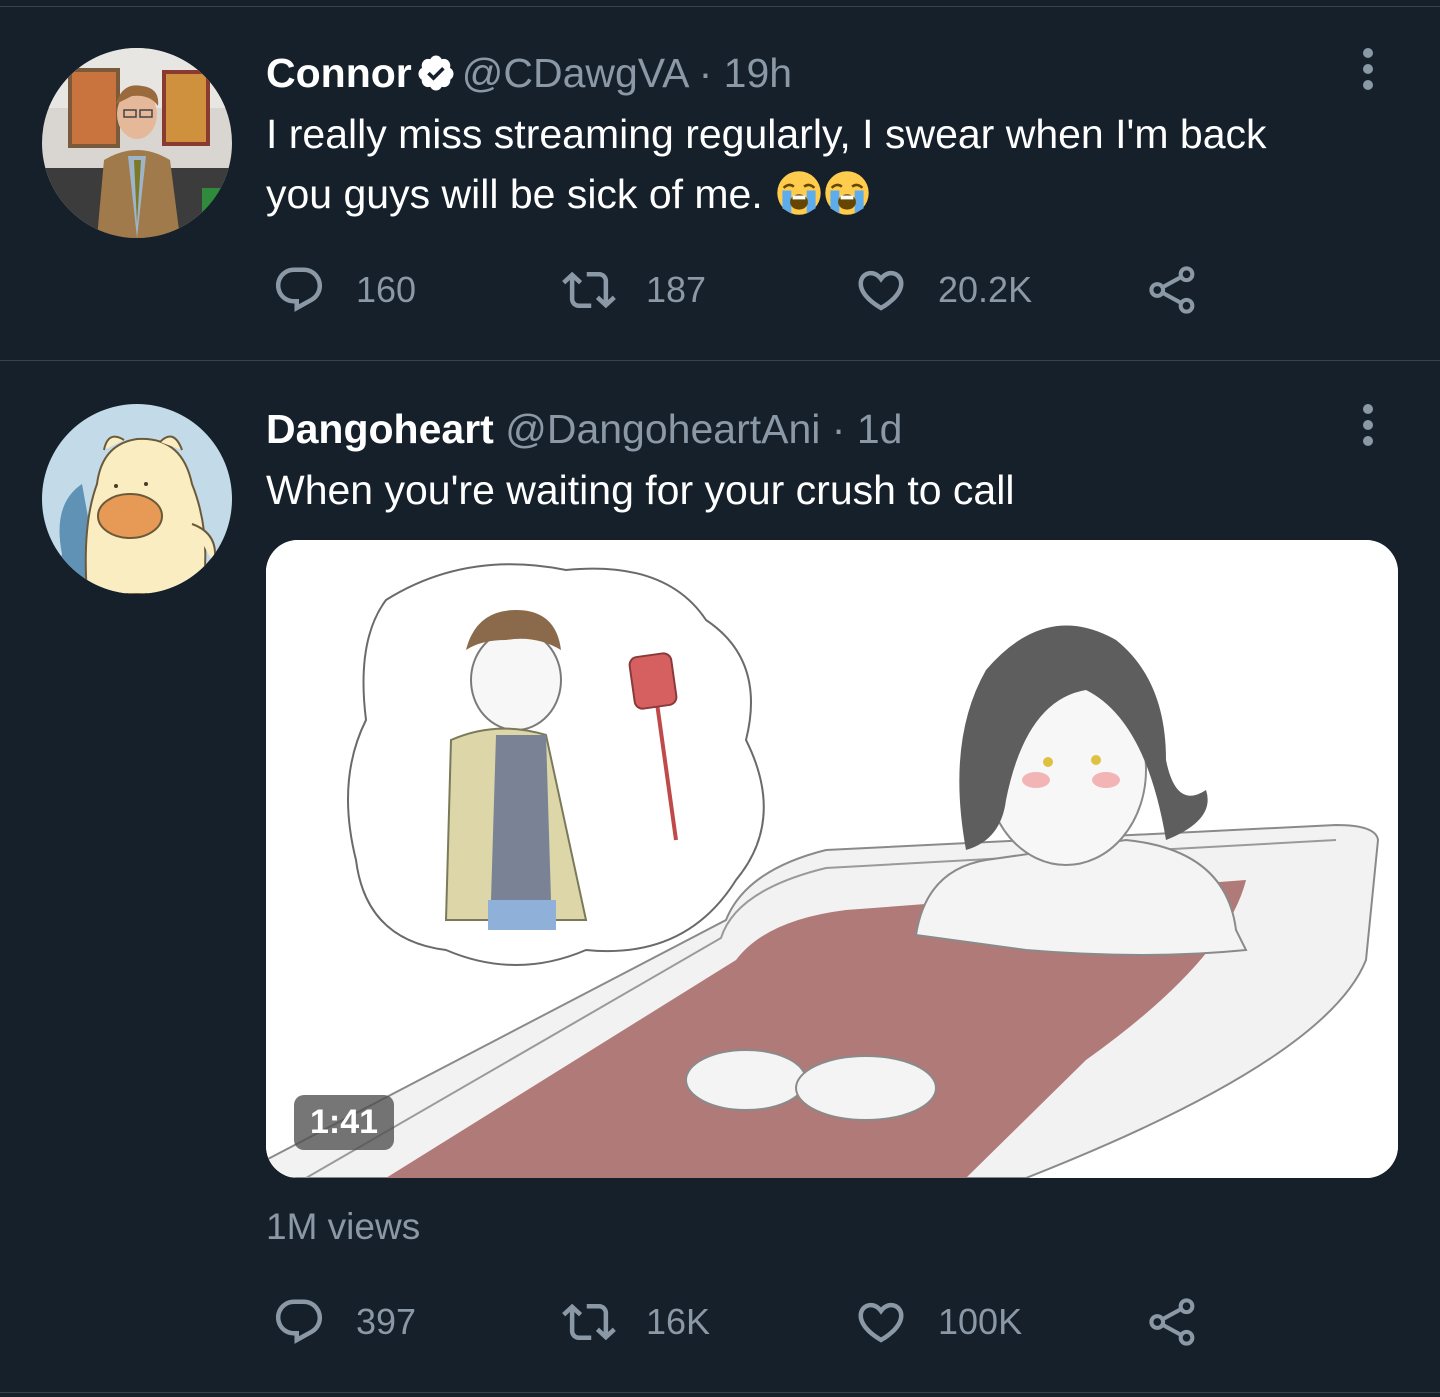 The image size is (1440, 1397). Describe the element at coordinates (344, 1322) in the screenshot. I see `reply-button: 397` at that location.